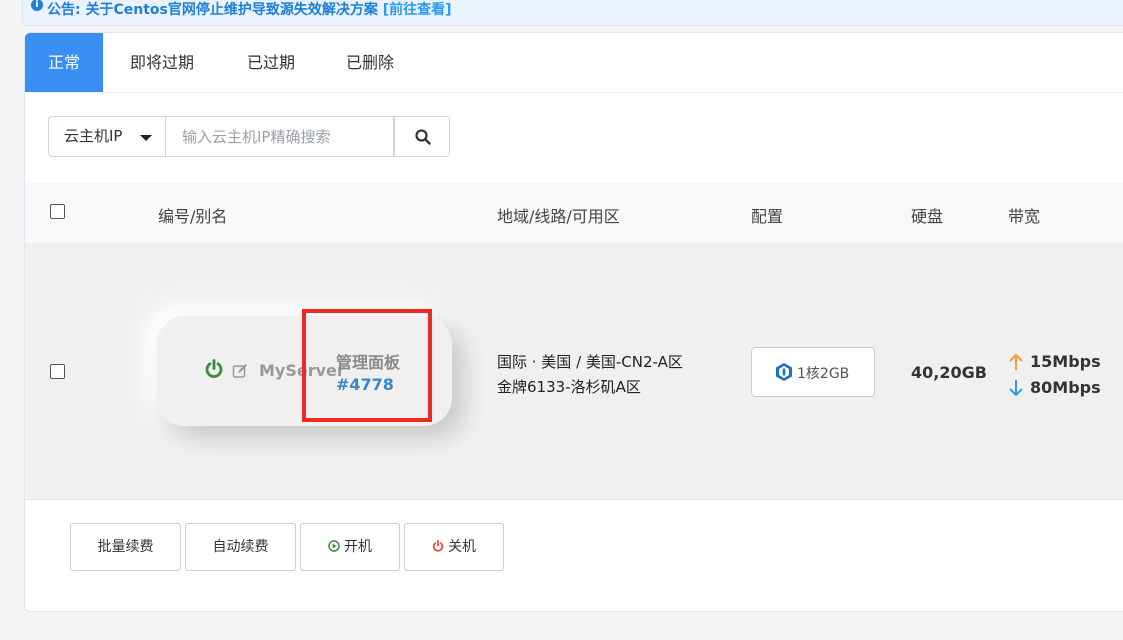 This screenshot has width=1123, height=640. I want to click on bandwidth-down: 80Mbps, so click(1054, 388).